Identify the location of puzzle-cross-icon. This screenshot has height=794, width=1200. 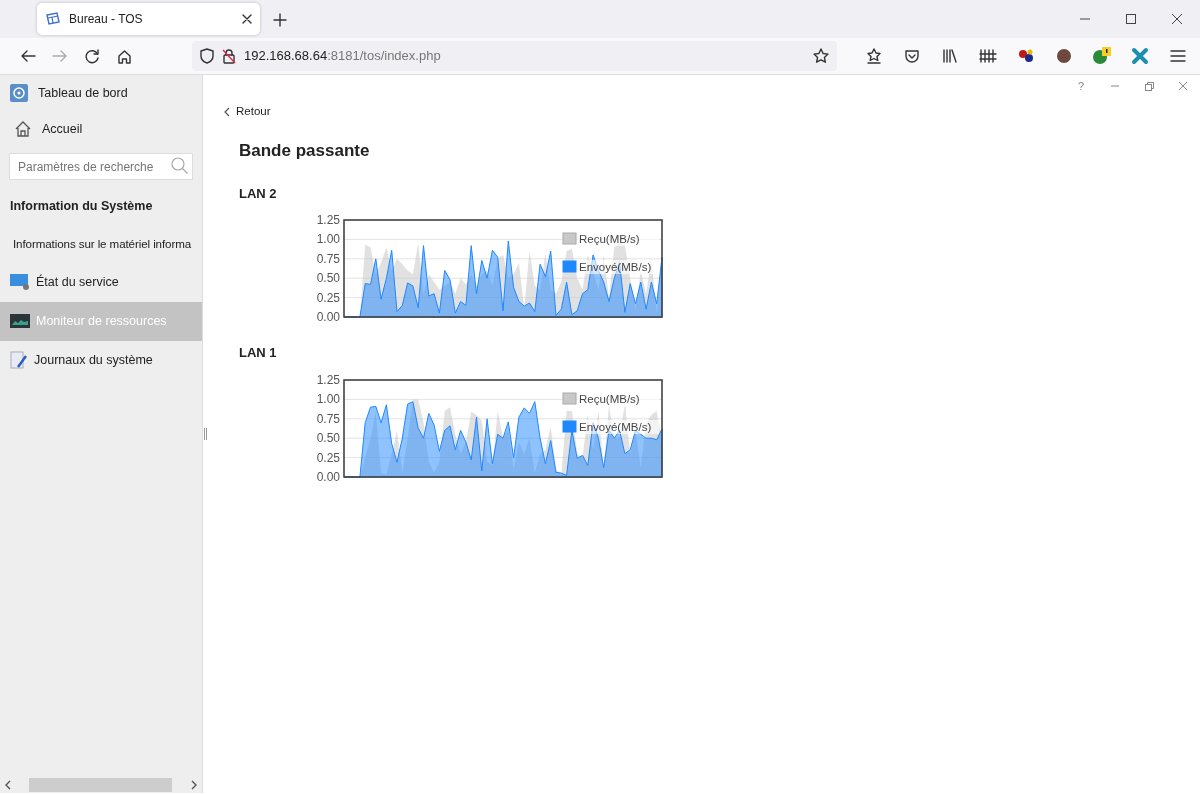
(1140, 56).